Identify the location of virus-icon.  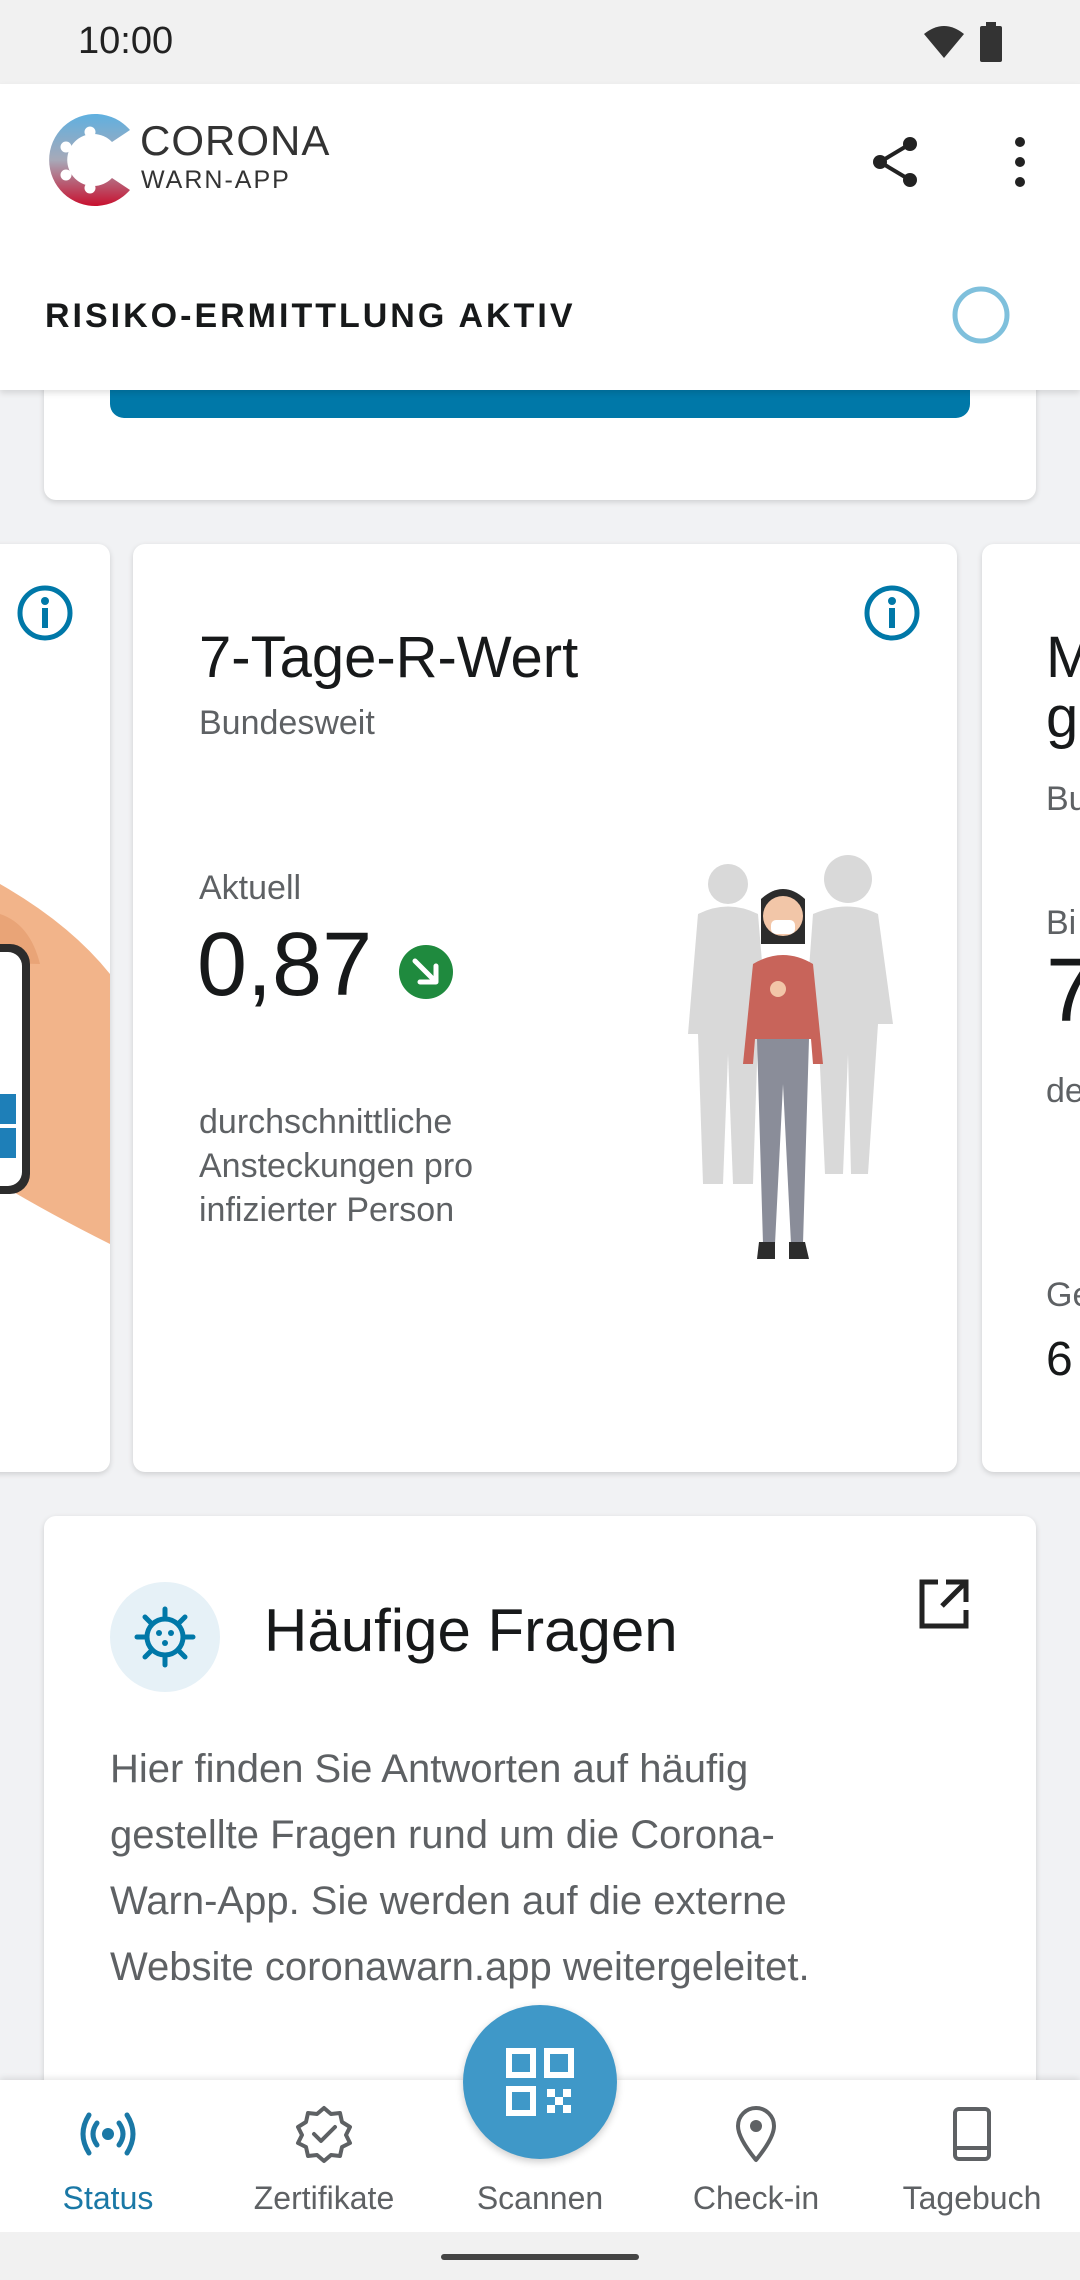
(165, 1637).